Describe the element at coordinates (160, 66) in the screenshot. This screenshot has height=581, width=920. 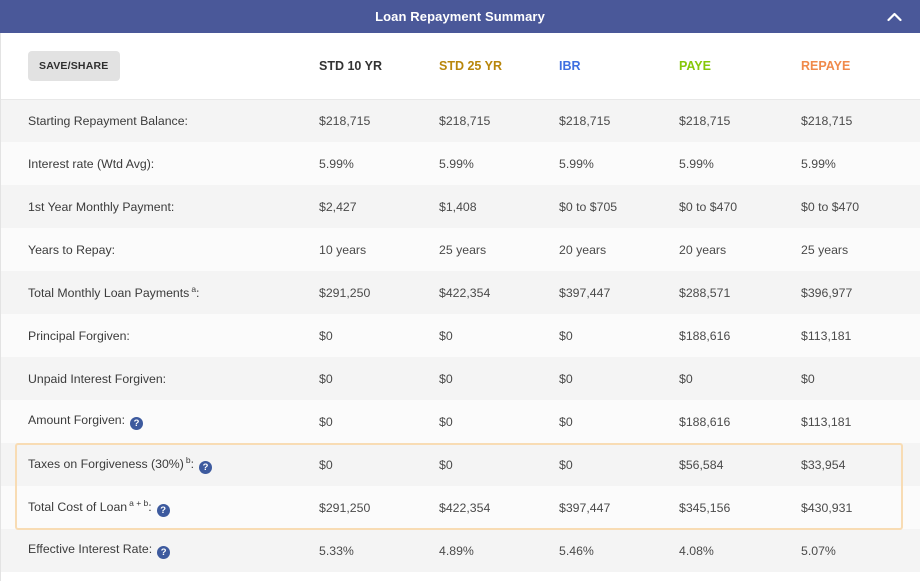
I see `save-share-cell: SAVE/SHARE` at that location.